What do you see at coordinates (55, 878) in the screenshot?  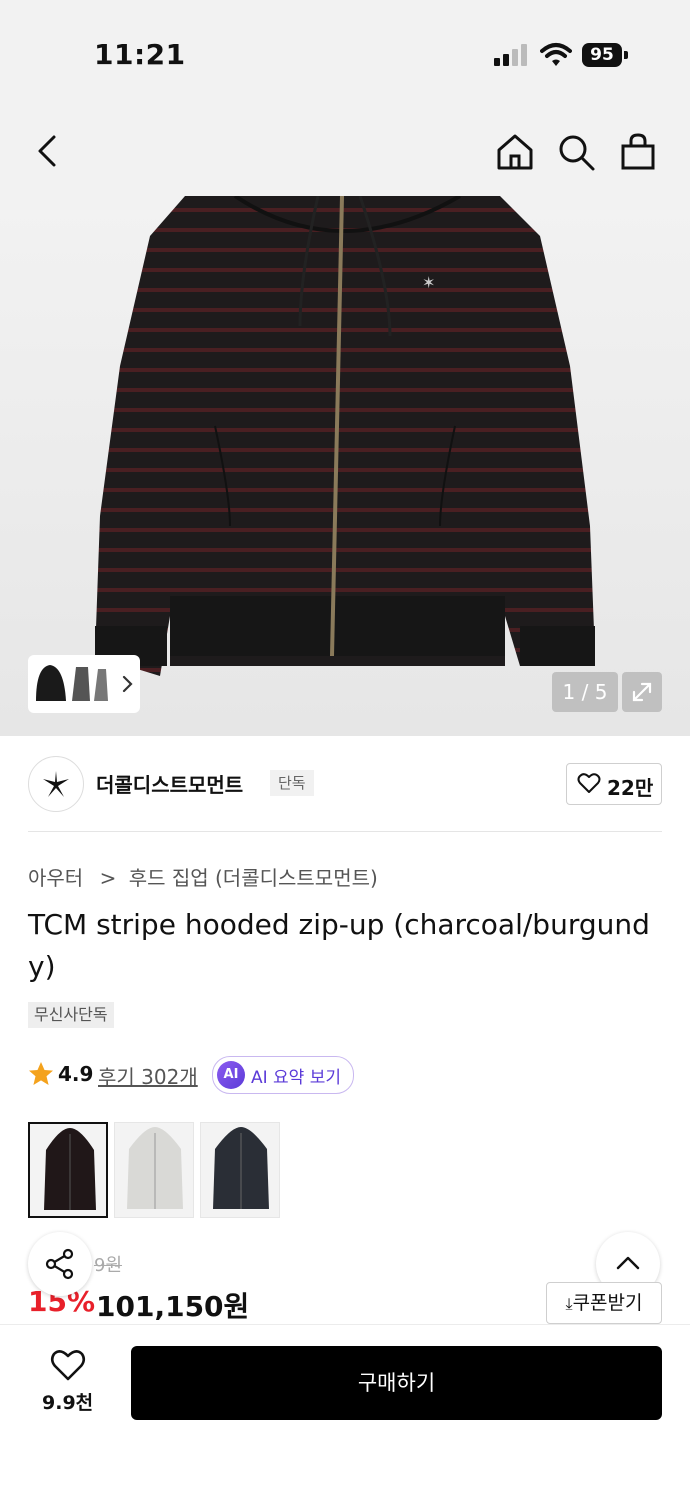 I see `breadcrumb-category: 아우터` at bounding box center [55, 878].